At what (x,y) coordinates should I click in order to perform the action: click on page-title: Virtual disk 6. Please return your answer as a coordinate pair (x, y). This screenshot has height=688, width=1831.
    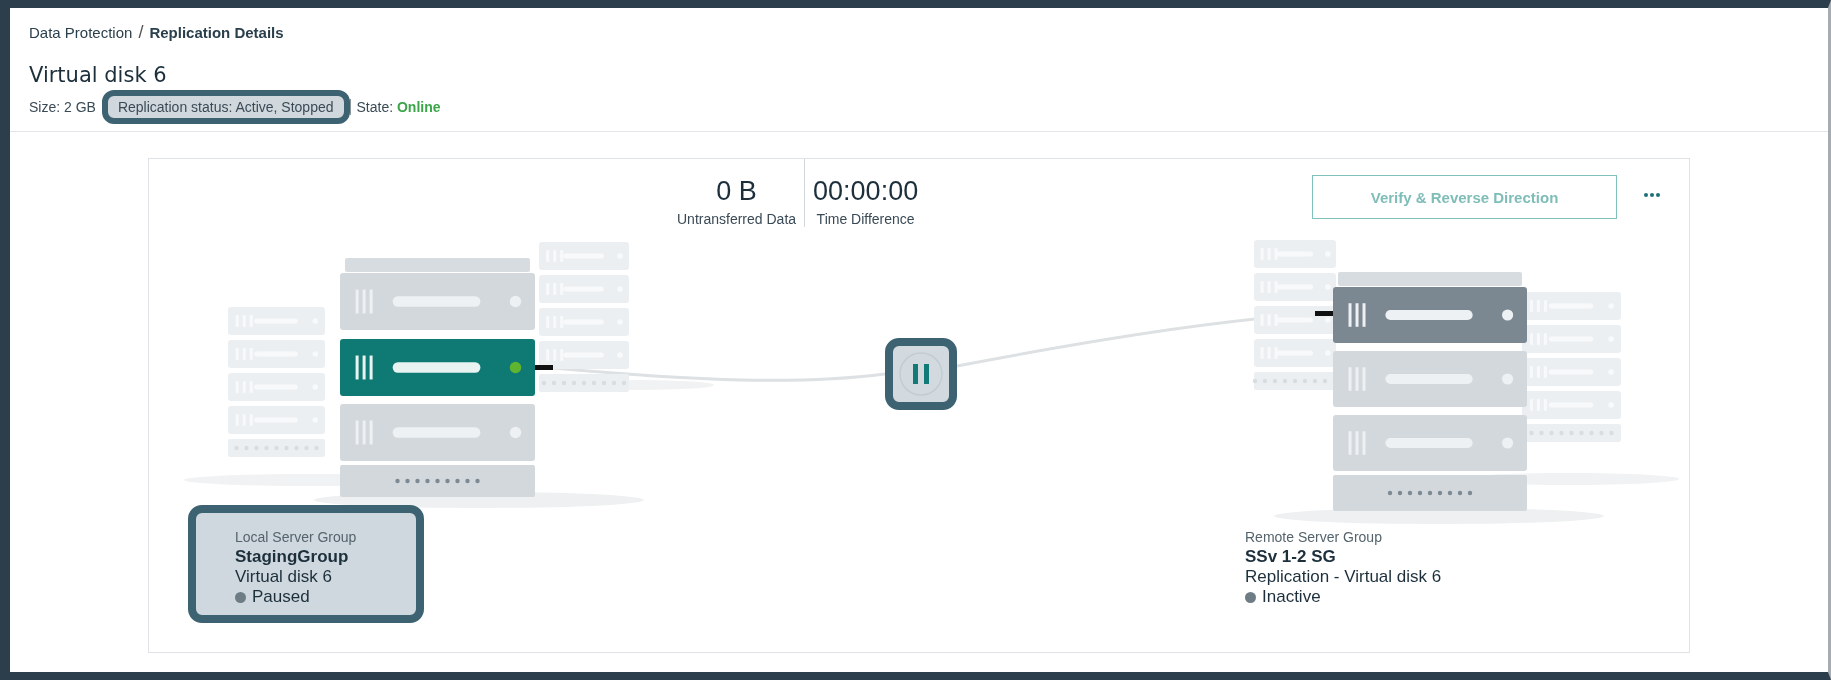
    Looking at the image, I should click on (98, 75).